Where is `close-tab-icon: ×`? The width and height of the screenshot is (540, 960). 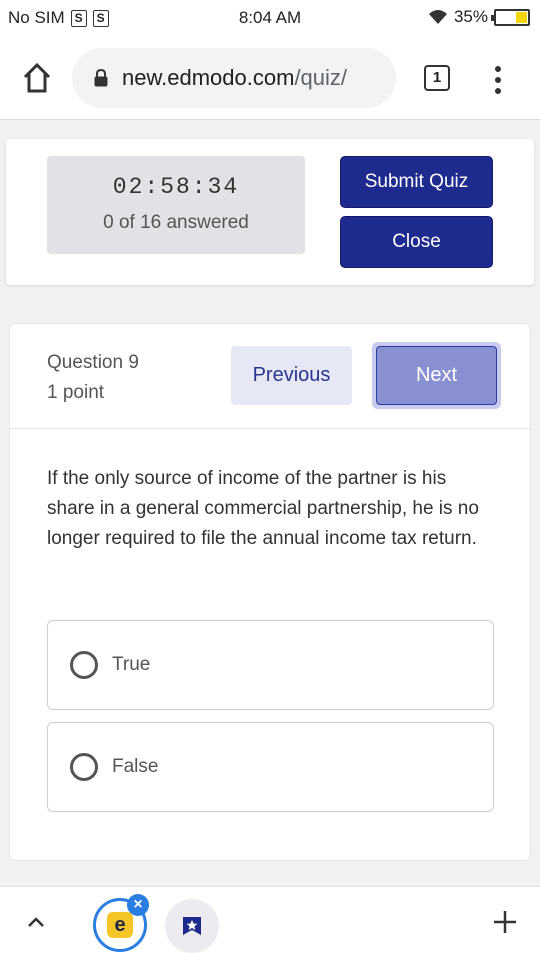 close-tab-icon: × is located at coordinates (138, 905).